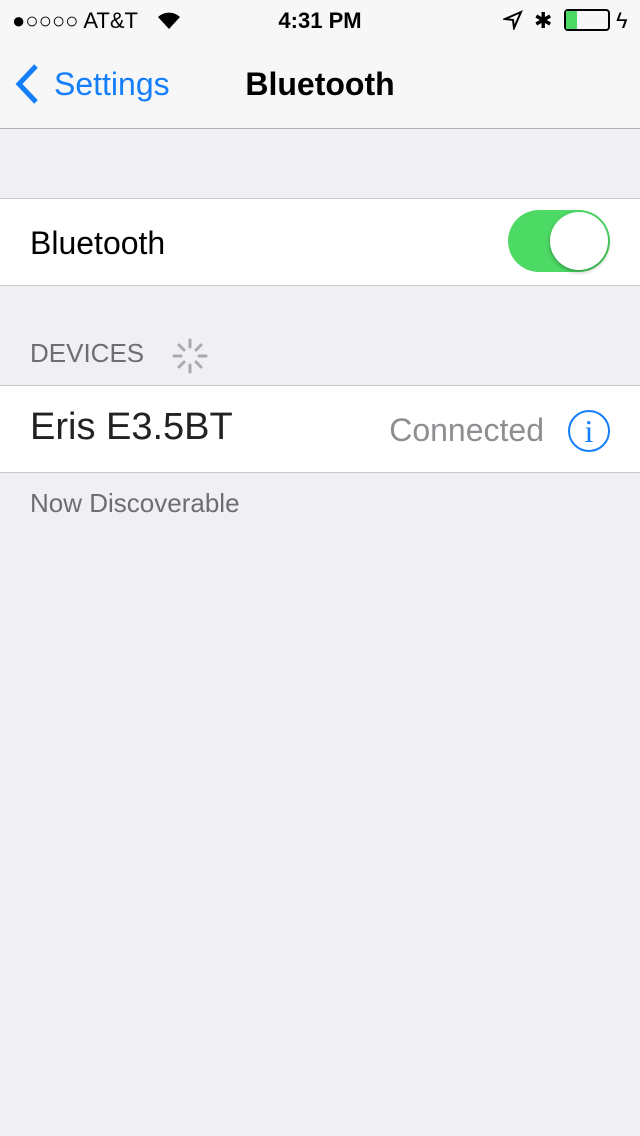  What do you see at coordinates (589, 431) in the screenshot?
I see `info-icon: i` at bounding box center [589, 431].